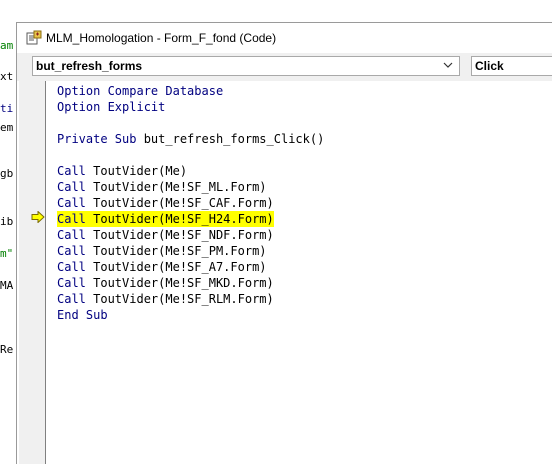  What do you see at coordinates (38, 217) in the screenshot?
I see `execution-point-arrow-icon` at bounding box center [38, 217].